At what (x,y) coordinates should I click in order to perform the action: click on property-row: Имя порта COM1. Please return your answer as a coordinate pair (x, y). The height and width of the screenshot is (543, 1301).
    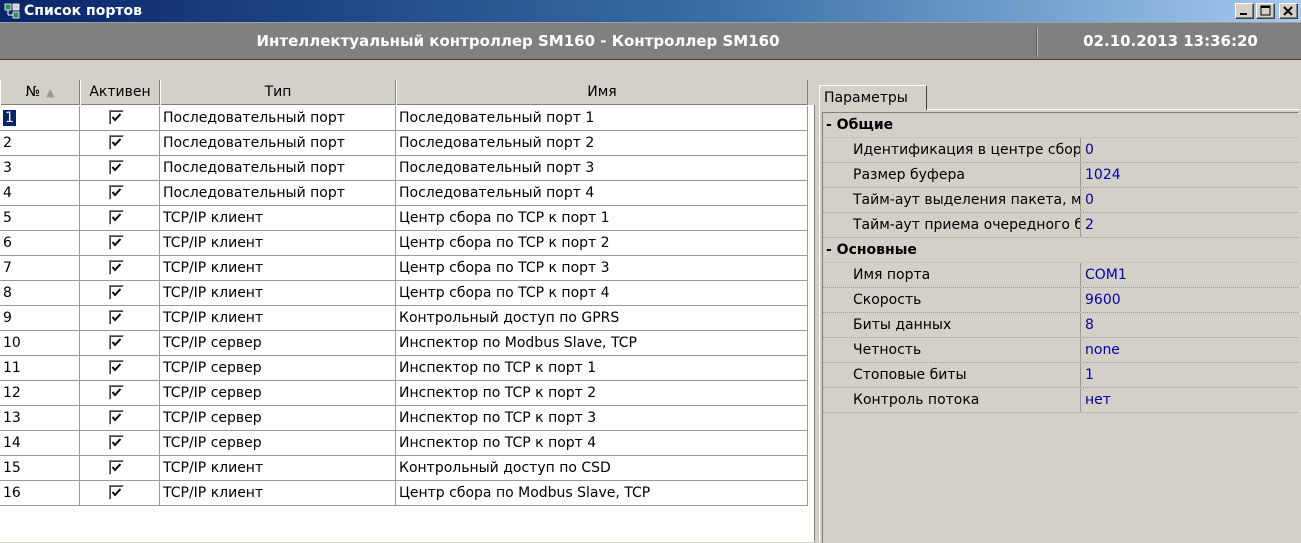
    Looking at the image, I should click on (1060, 275).